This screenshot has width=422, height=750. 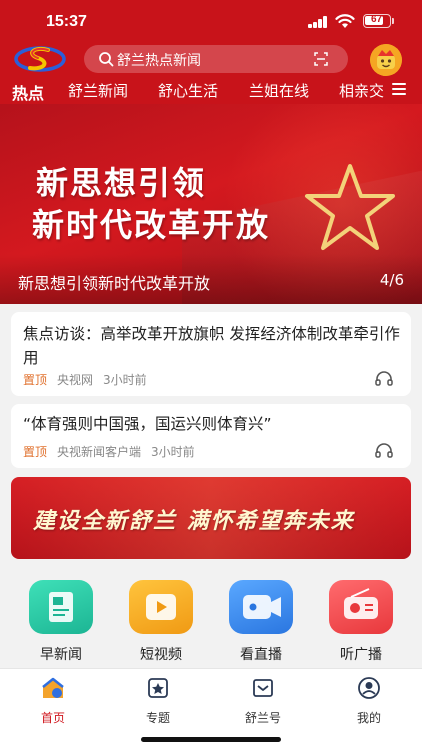 I want to click on nav-home: 首页, so click(x=53, y=700).